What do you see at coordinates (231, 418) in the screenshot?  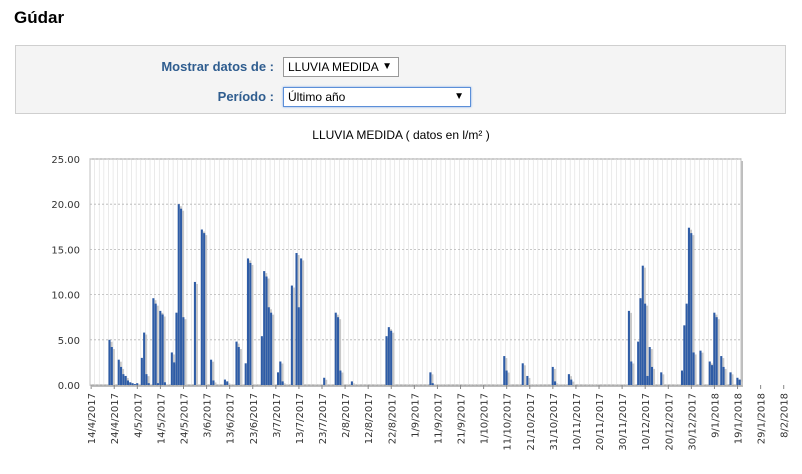 I see `x-tick-label: 13/6/2017` at bounding box center [231, 418].